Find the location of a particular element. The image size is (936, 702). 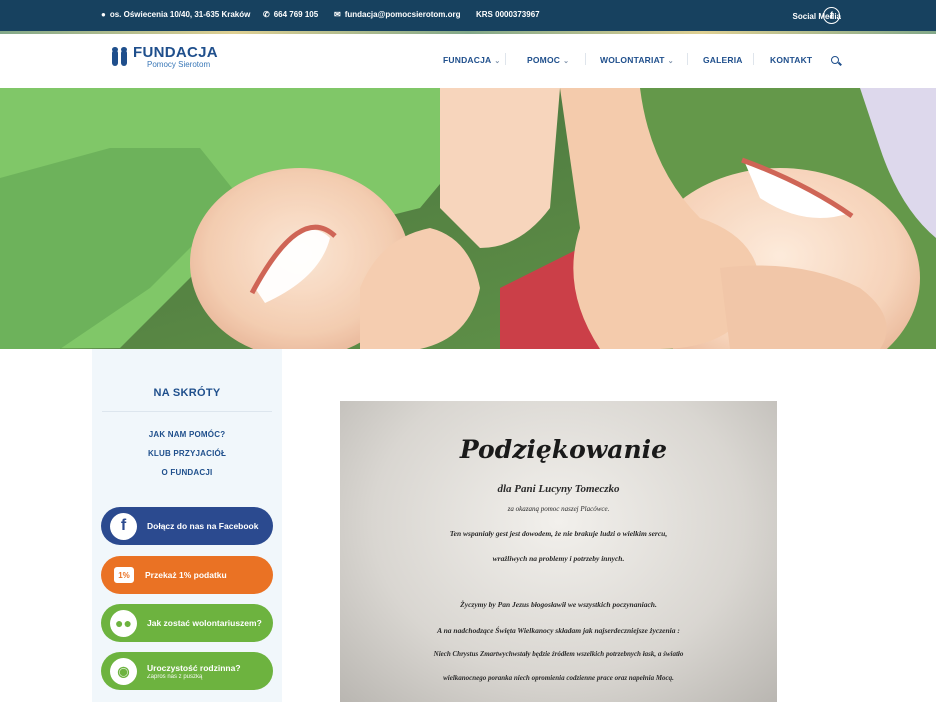

logo-title: FUNDACJA is located at coordinates (175, 52).